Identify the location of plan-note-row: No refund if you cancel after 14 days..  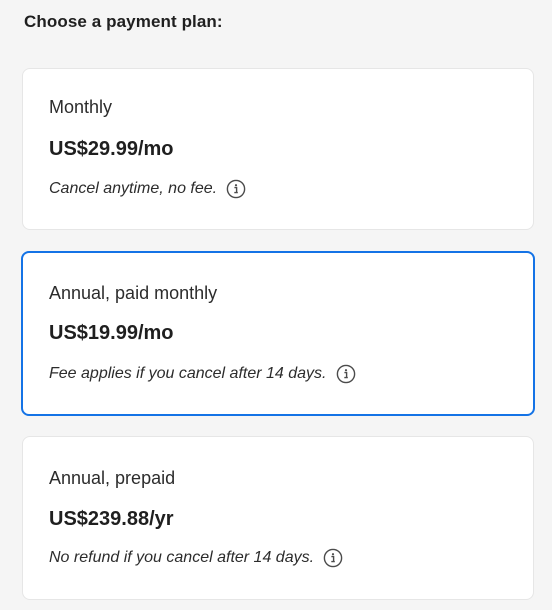
(196, 558).